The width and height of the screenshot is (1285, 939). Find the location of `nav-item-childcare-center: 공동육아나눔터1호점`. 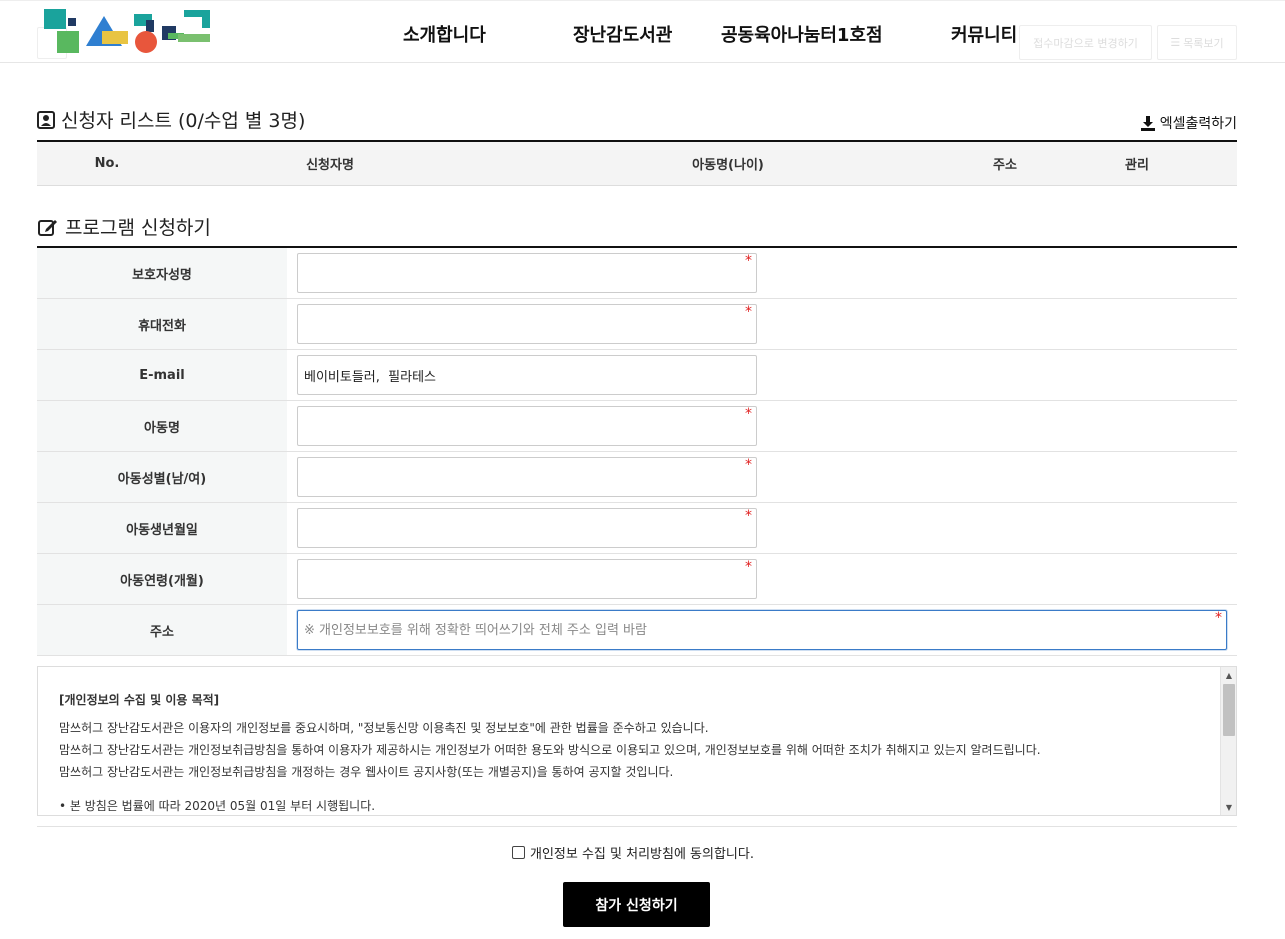

nav-item-childcare-center: 공동육아나눔터1호점 is located at coordinates (802, 34).